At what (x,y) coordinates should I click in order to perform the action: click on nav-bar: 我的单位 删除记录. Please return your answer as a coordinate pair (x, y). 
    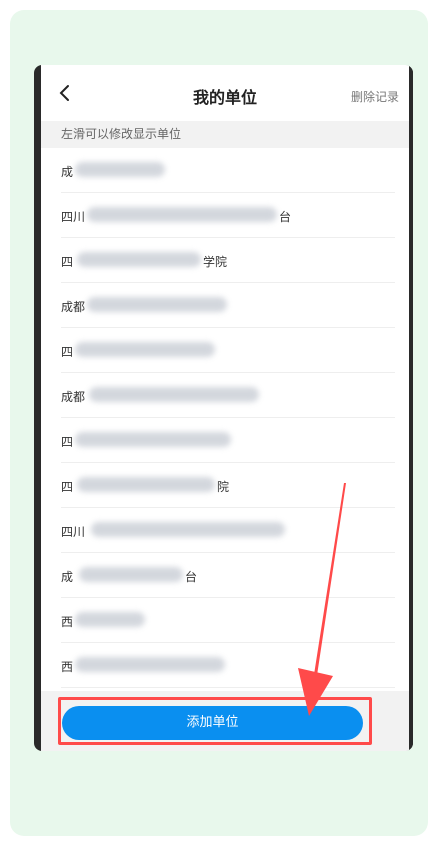
    Looking at the image, I should click on (225, 93).